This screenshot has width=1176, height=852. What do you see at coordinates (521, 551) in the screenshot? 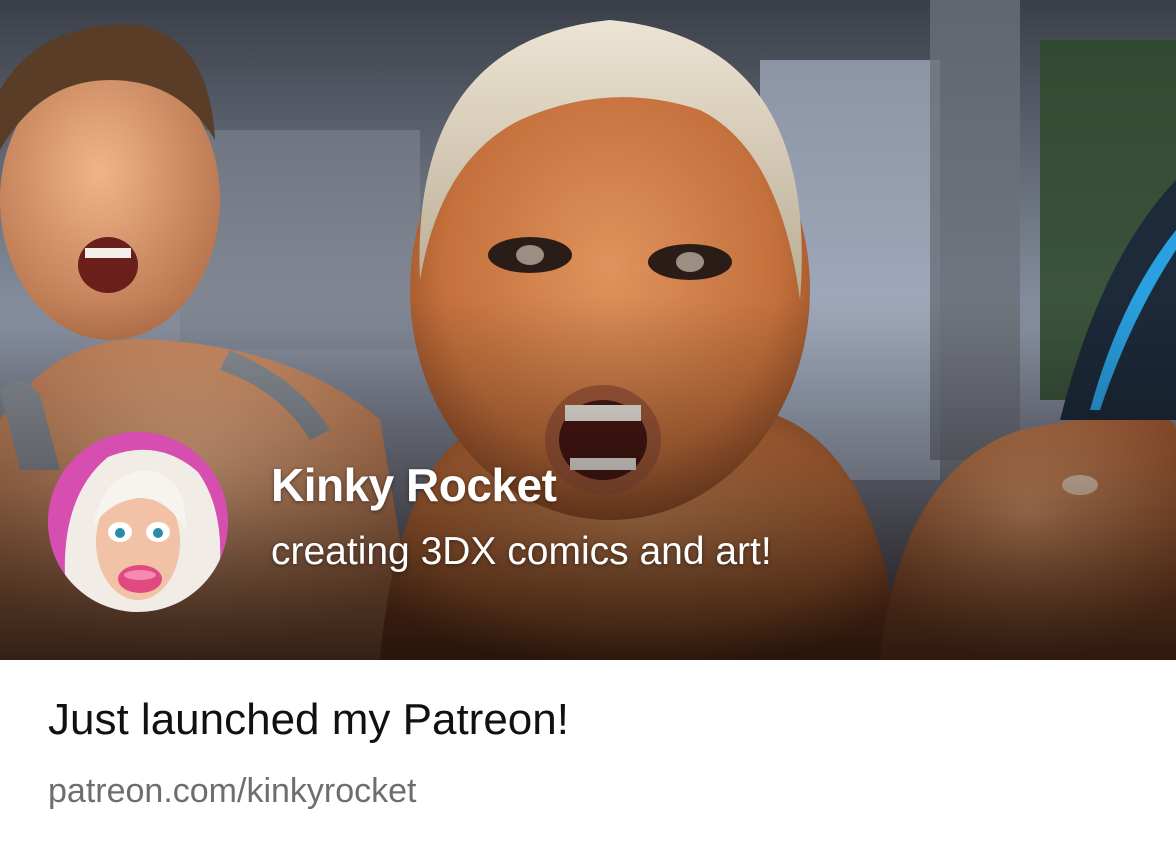
I see `creator-tagline: creating 3DX comics and art!` at bounding box center [521, 551].